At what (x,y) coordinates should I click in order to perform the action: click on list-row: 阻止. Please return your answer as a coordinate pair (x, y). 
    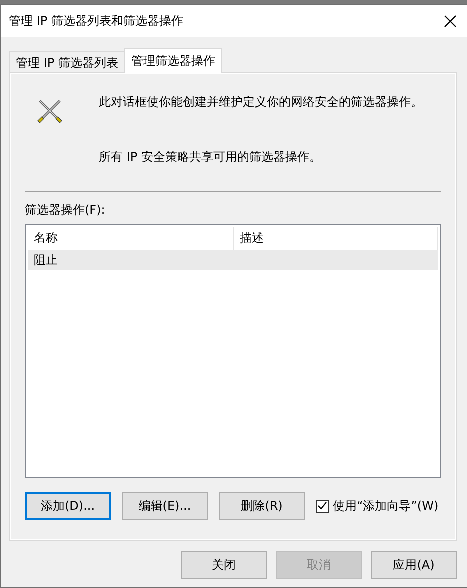
    Looking at the image, I should click on (233, 260).